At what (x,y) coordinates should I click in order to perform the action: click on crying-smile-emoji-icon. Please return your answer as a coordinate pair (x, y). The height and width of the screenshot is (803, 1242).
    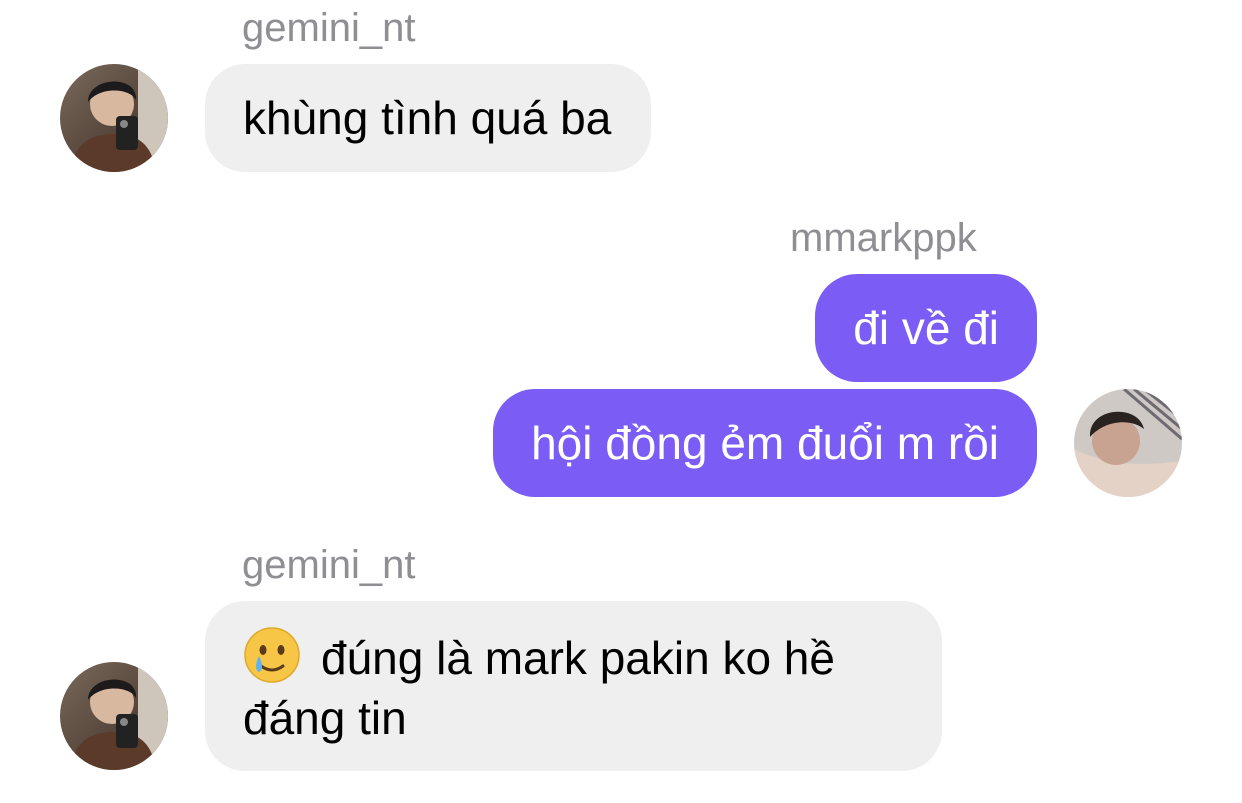
    Looking at the image, I should click on (272, 655).